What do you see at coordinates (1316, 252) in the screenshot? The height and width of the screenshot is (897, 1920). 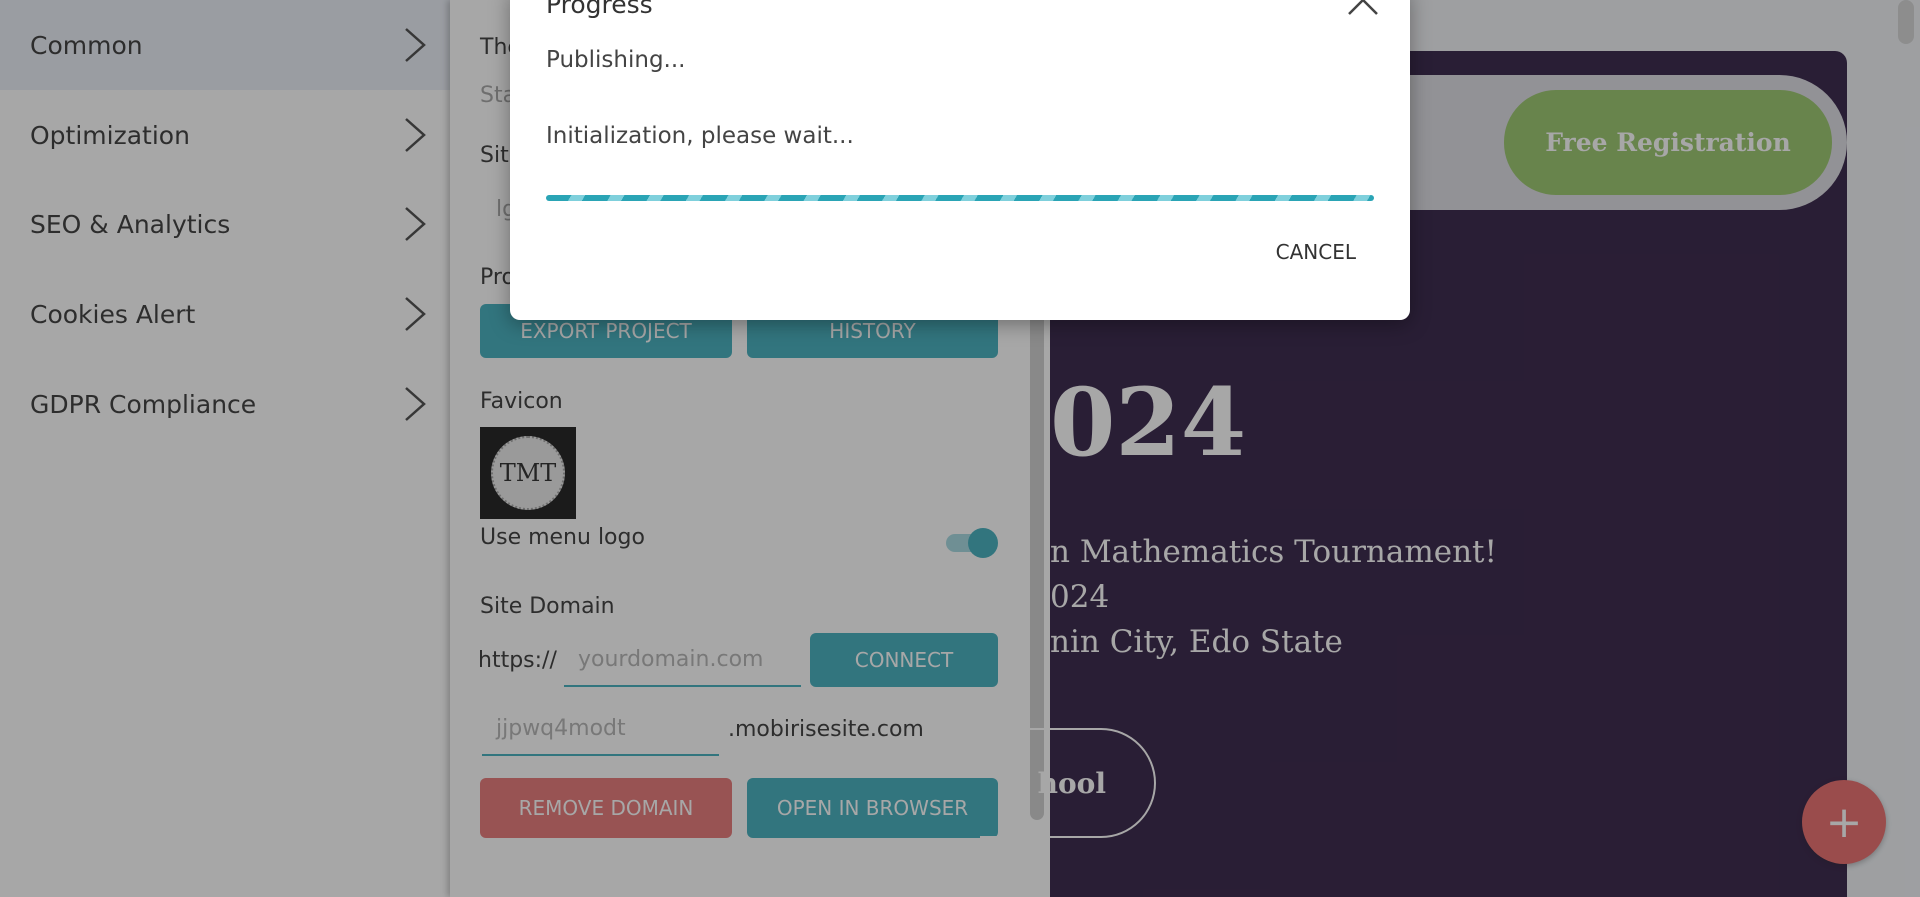 I see `cancel-button: CANCEL` at bounding box center [1316, 252].